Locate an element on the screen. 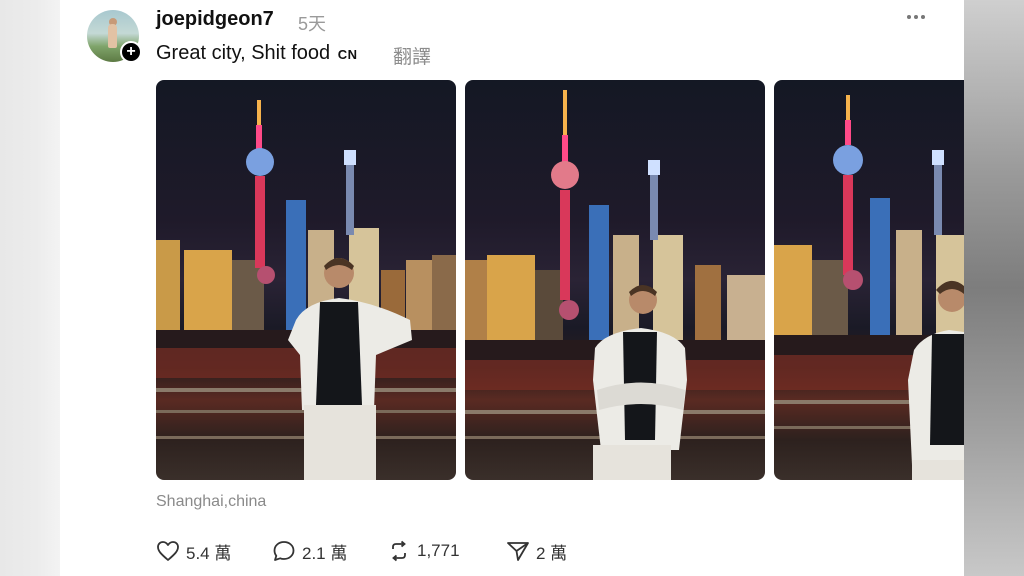  photo-3-scene is located at coordinates (869, 287).